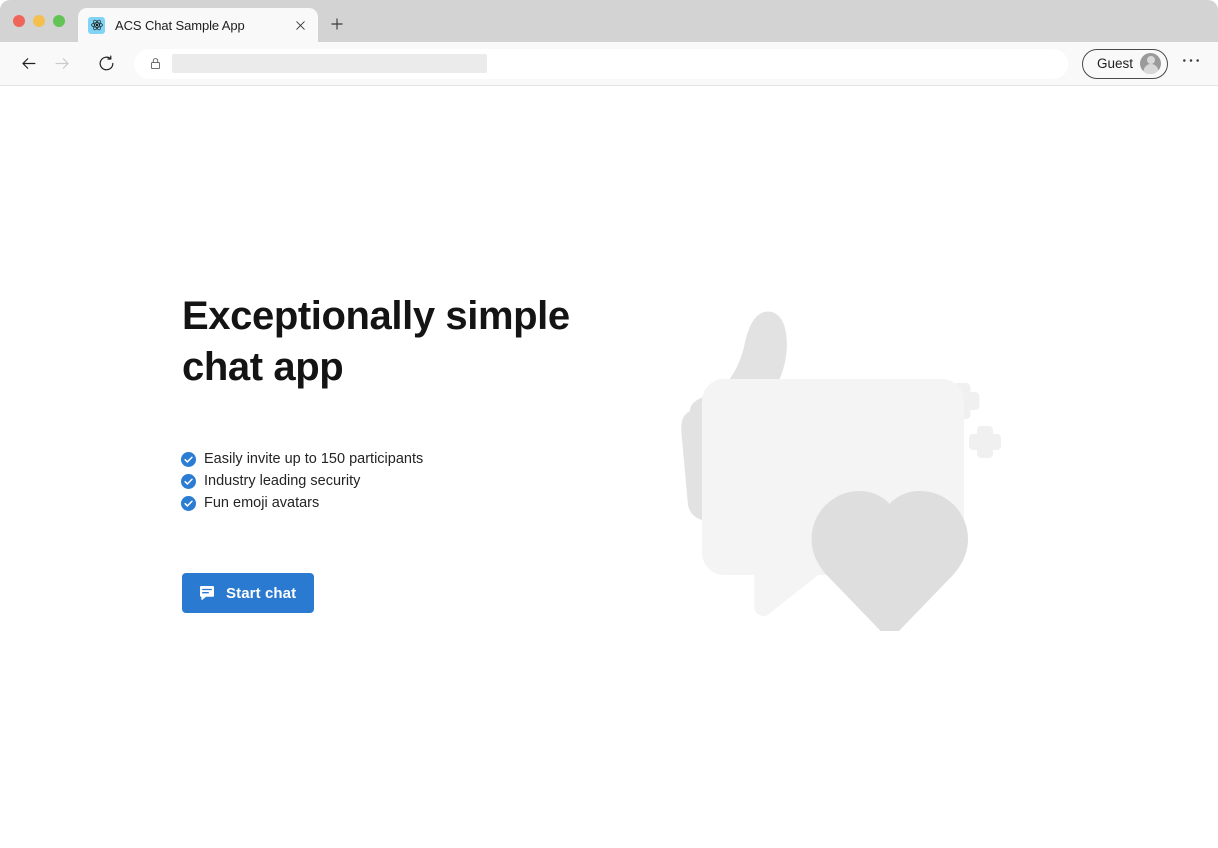  Describe the element at coordinates (985, 442) in the screenshot. I see `sparkle-plus-icon` at that location.